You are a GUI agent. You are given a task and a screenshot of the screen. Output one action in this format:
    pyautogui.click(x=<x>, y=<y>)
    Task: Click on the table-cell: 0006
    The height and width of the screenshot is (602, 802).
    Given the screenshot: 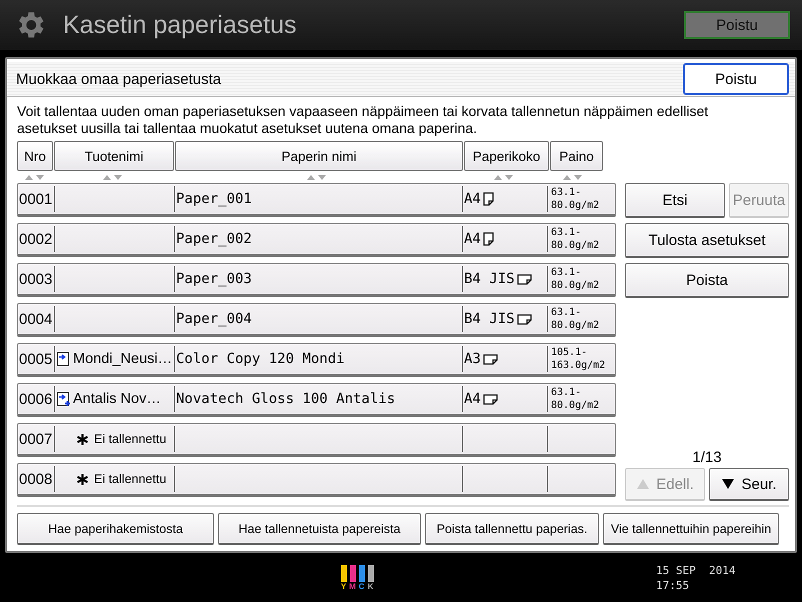 What is the action you would take?
    pyautogui.click(x=35, y=399)
    